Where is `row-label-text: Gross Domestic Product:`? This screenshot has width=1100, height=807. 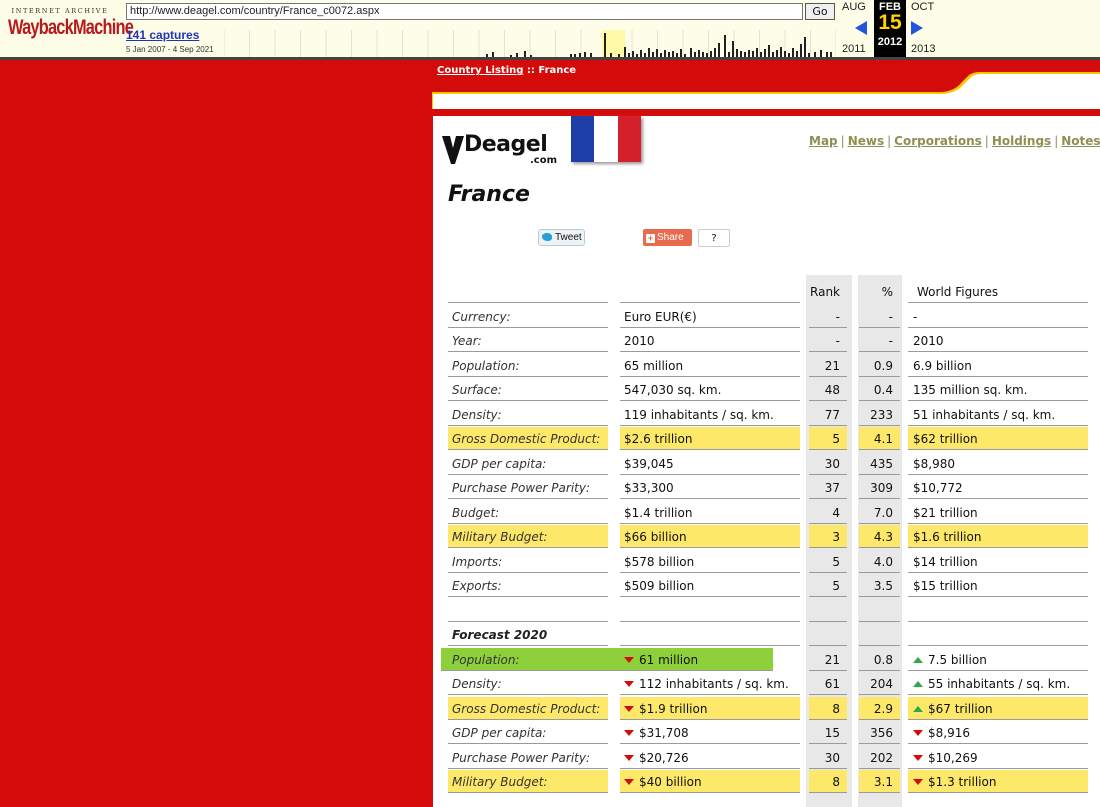
row-label-text: Gross Domestic Product: is located at coordinates (526, 439).